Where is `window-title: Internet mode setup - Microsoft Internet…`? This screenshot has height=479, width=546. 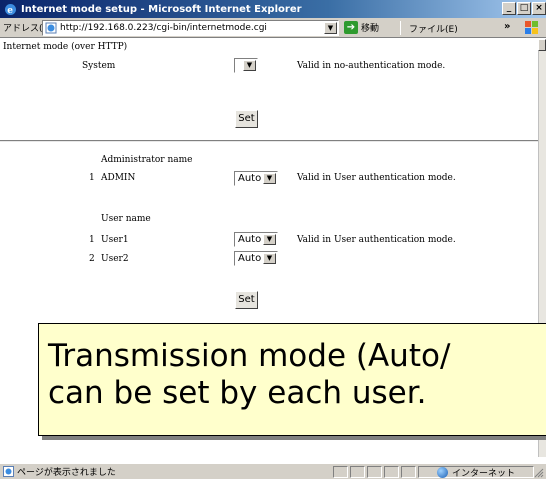
window-title: Internet mode setup - Microsoft Internet… is located at coordinates (161, 9).